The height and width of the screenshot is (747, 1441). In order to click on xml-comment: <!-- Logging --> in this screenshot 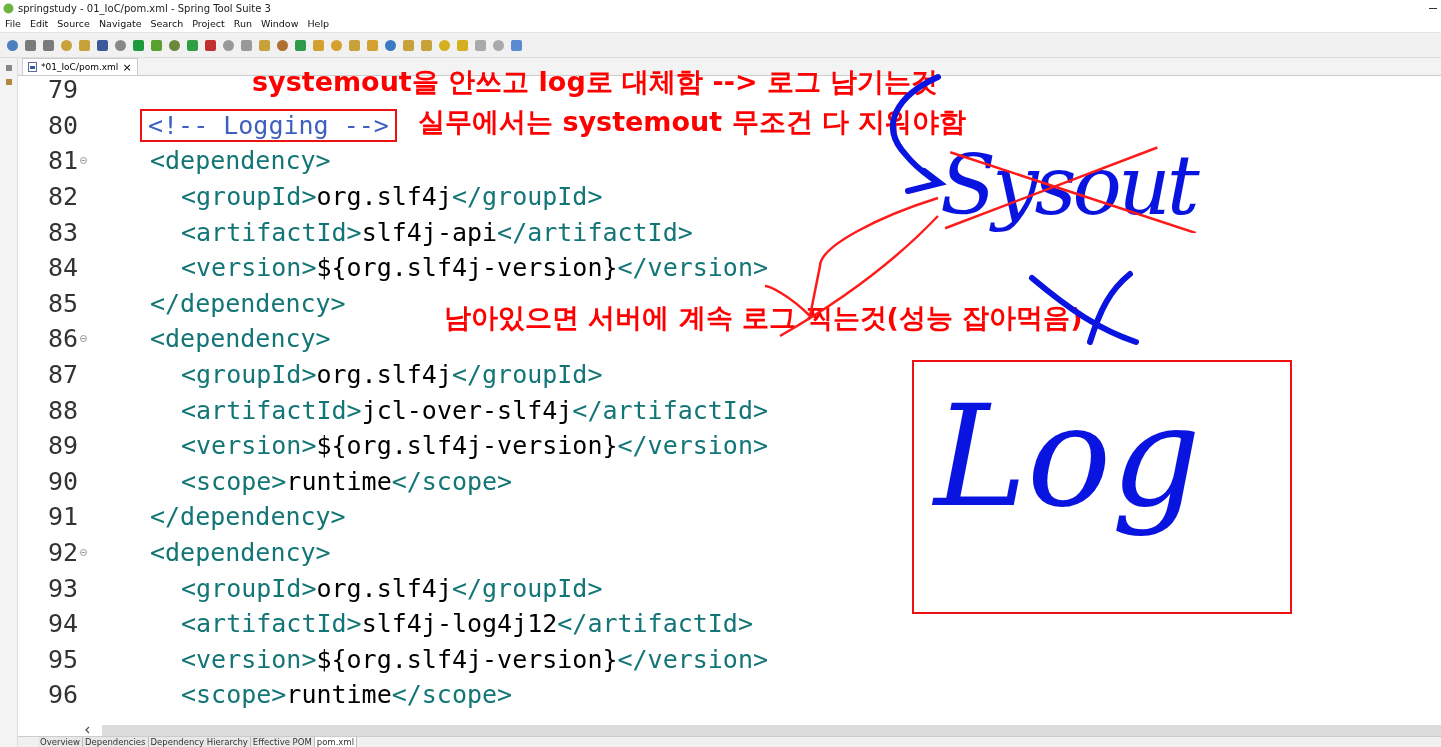, I will do `click(268, 125)`.